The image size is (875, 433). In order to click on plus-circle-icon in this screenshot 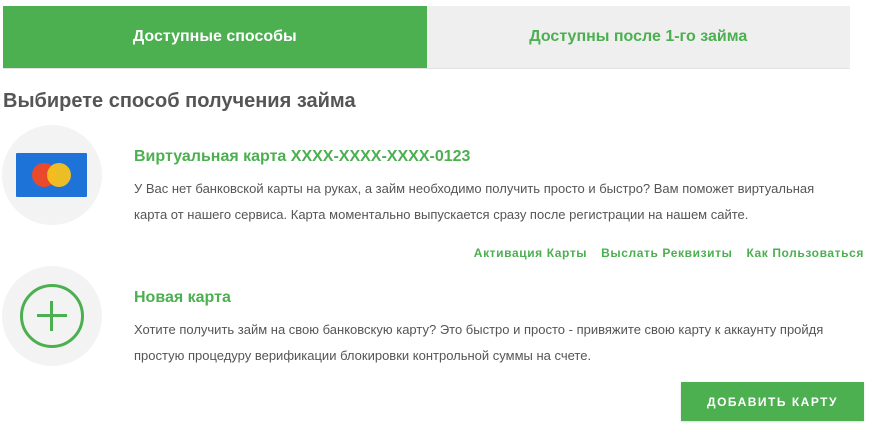, I will do `click(52, 316)`.